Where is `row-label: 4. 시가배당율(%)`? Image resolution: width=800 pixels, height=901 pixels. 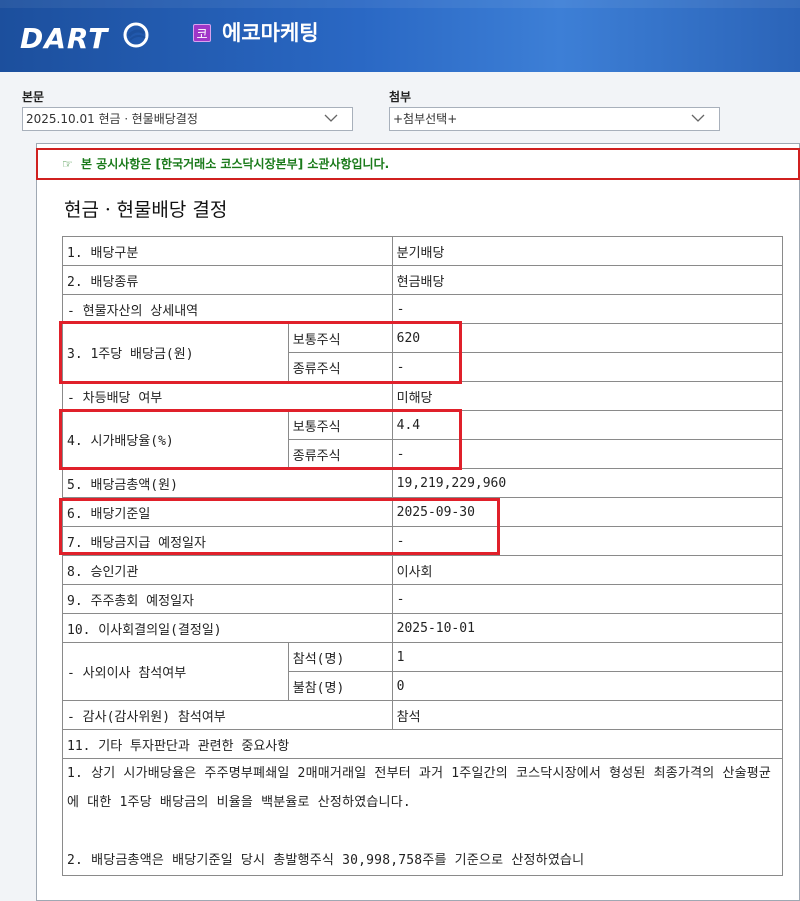
row-label: 4. 시가배당율(%) is located at coordinates (175, 439).